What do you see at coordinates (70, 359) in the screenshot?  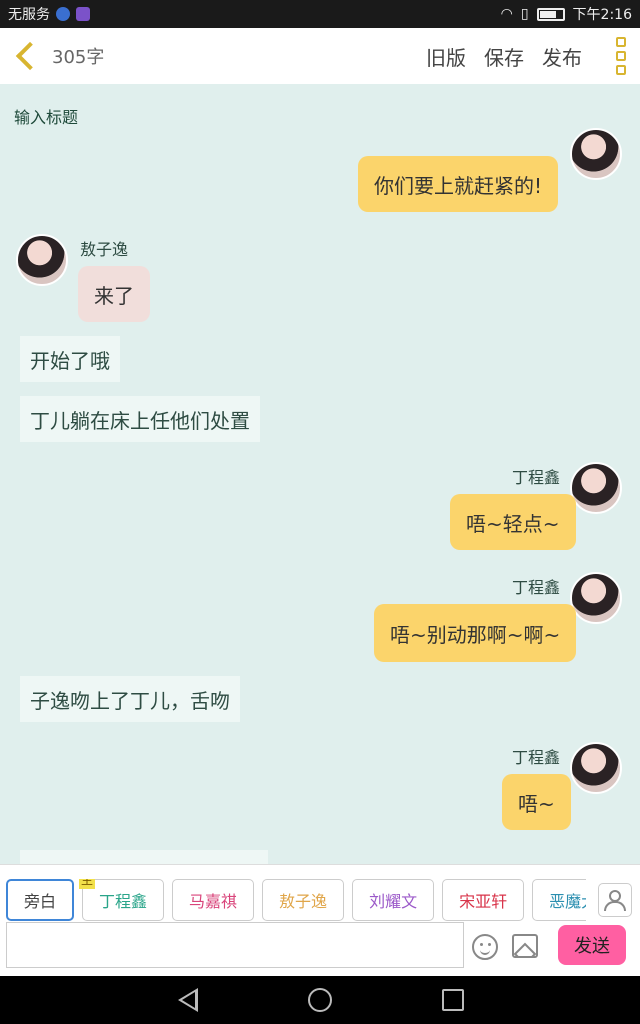 I see `narration-bubble: 开始了哦` at bounding box center [70, 359].